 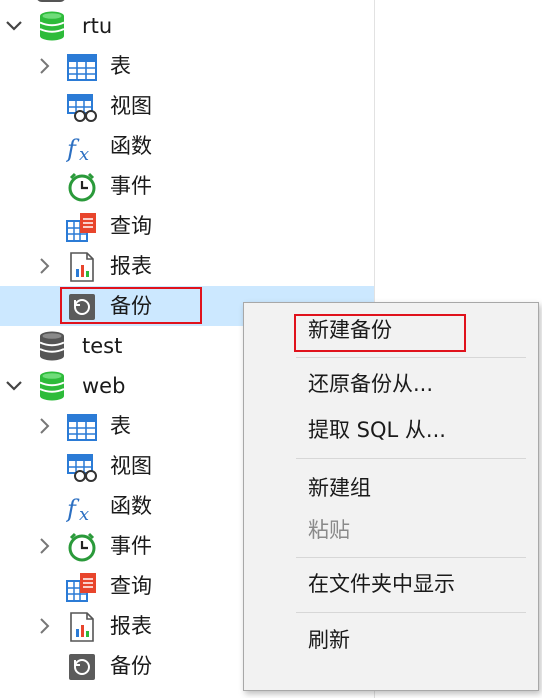 I want to click on db-row-rtu: rtu, so click(x=187, y=26).